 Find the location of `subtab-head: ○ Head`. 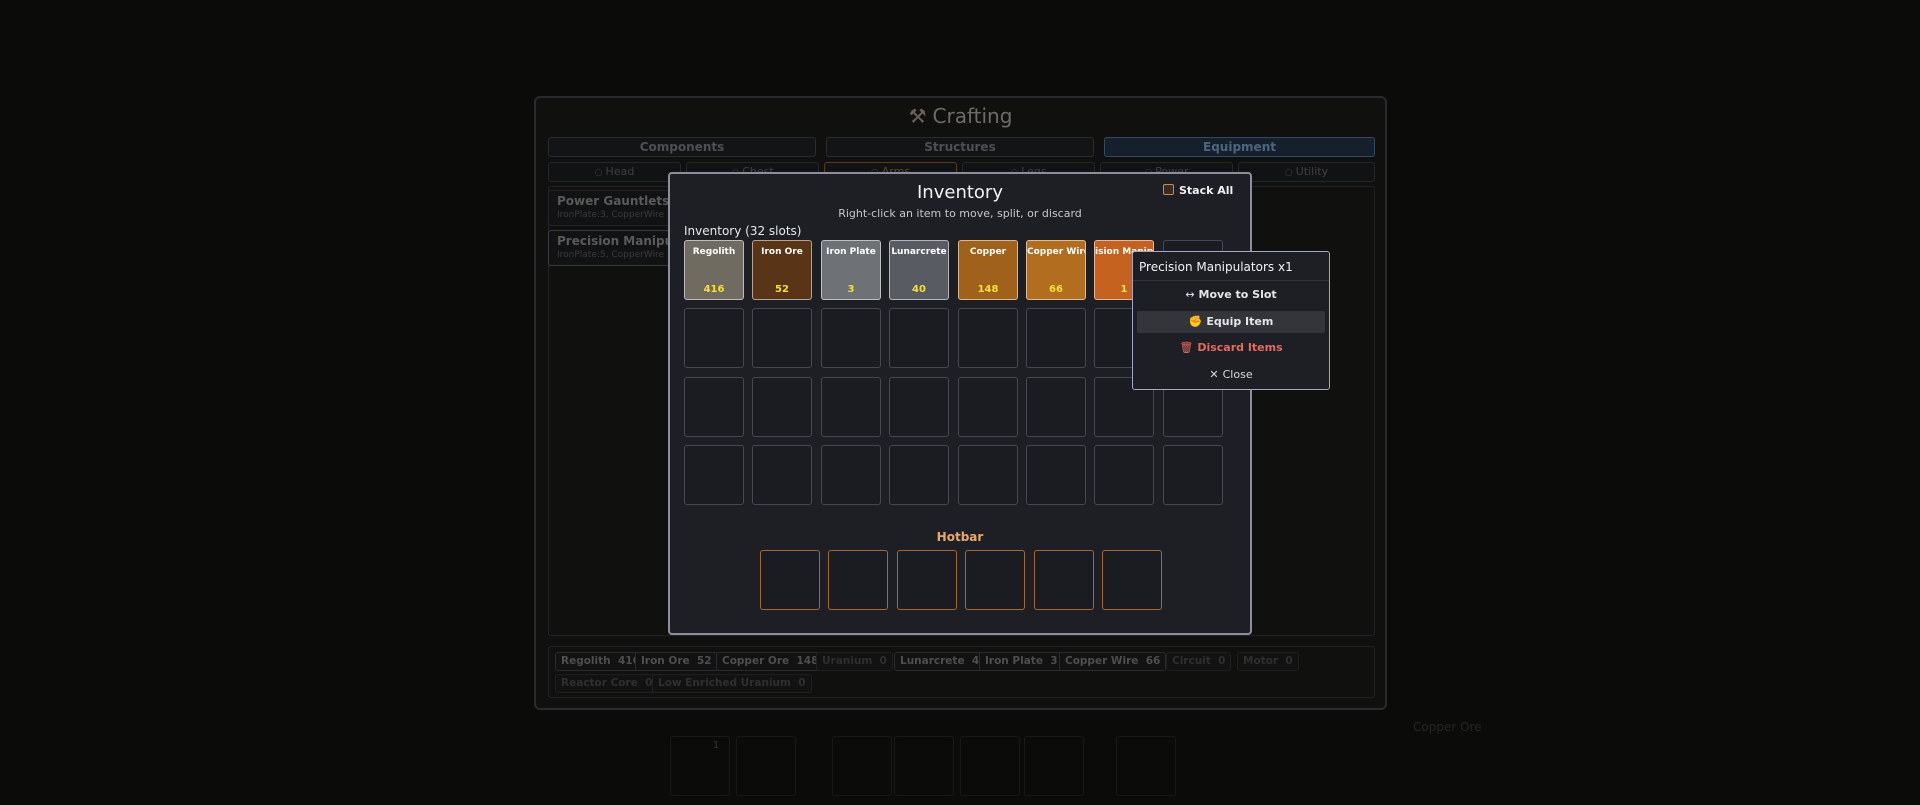

subtab-head: ○ Head is located at coordinates (614, 172).